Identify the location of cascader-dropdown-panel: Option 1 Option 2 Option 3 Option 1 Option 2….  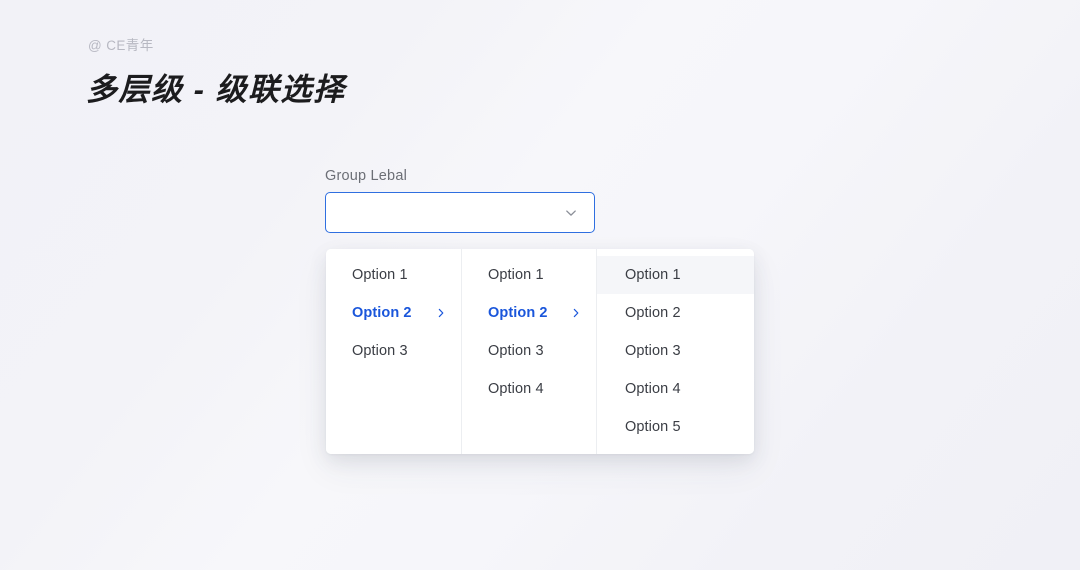
(540, 351).